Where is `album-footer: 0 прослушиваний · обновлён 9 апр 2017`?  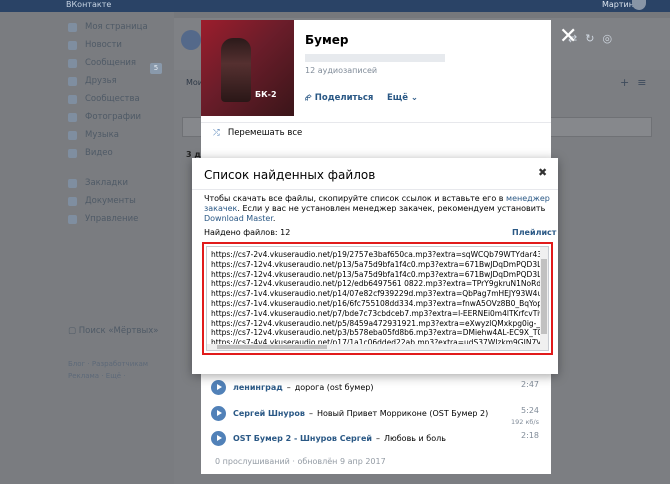 album-footer: 0 прослушиваний · обновлён 9 апр 2017 is located at coordinates (300, 461).